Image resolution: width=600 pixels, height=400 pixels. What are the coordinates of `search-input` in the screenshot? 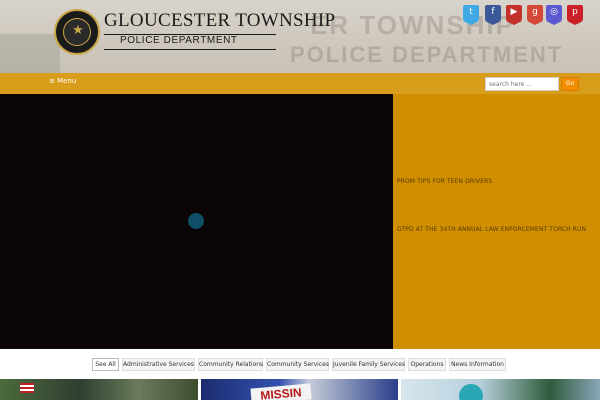 It's located at (522, 84).